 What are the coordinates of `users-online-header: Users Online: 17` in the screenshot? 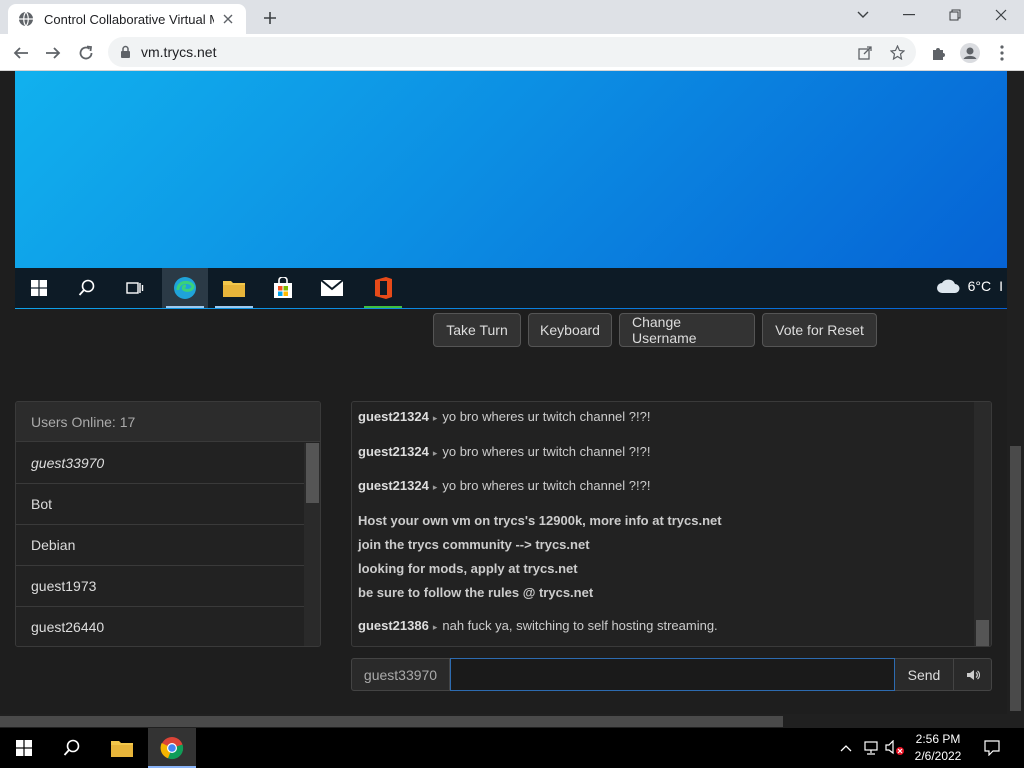 It's located at (168, 422).